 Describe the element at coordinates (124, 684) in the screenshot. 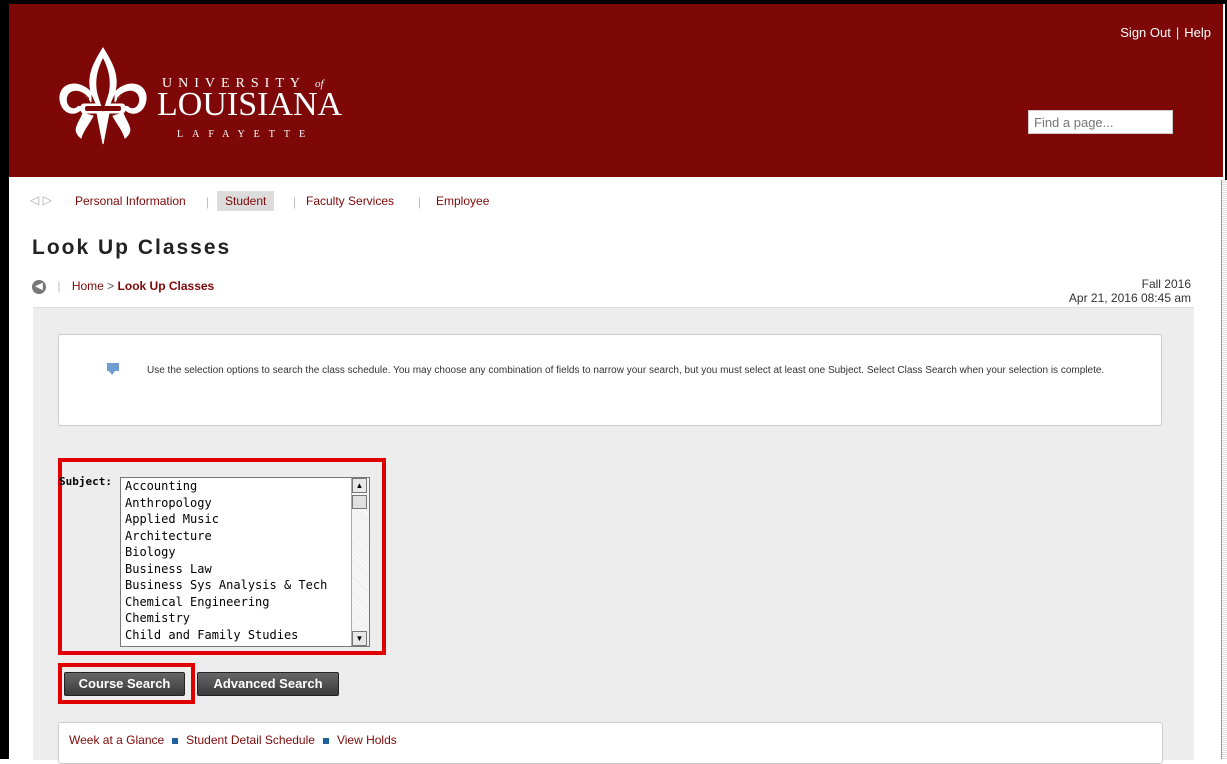

I see `course-search-button: Course Search` at that location.